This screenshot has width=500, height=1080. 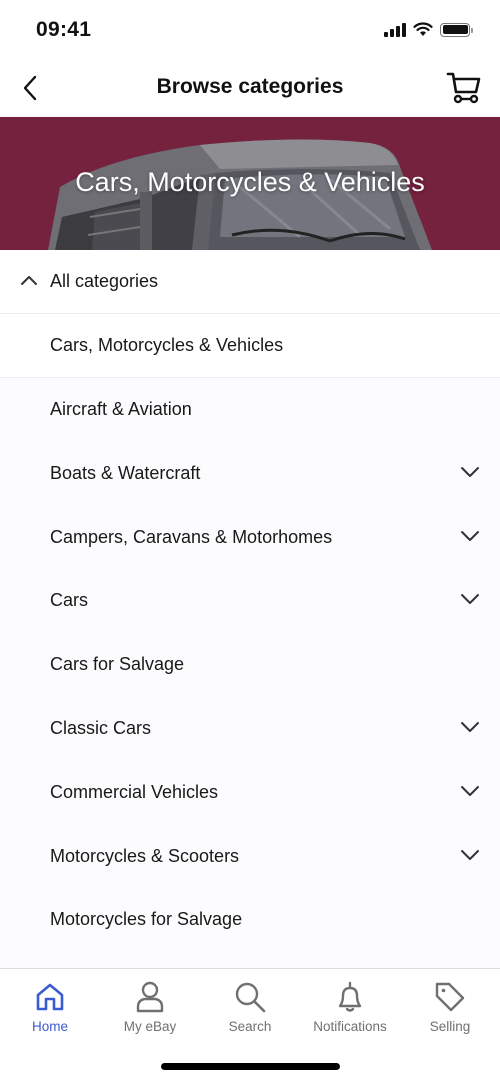 I want to click on status-bar: 09:41, so click(x=250, y=30).